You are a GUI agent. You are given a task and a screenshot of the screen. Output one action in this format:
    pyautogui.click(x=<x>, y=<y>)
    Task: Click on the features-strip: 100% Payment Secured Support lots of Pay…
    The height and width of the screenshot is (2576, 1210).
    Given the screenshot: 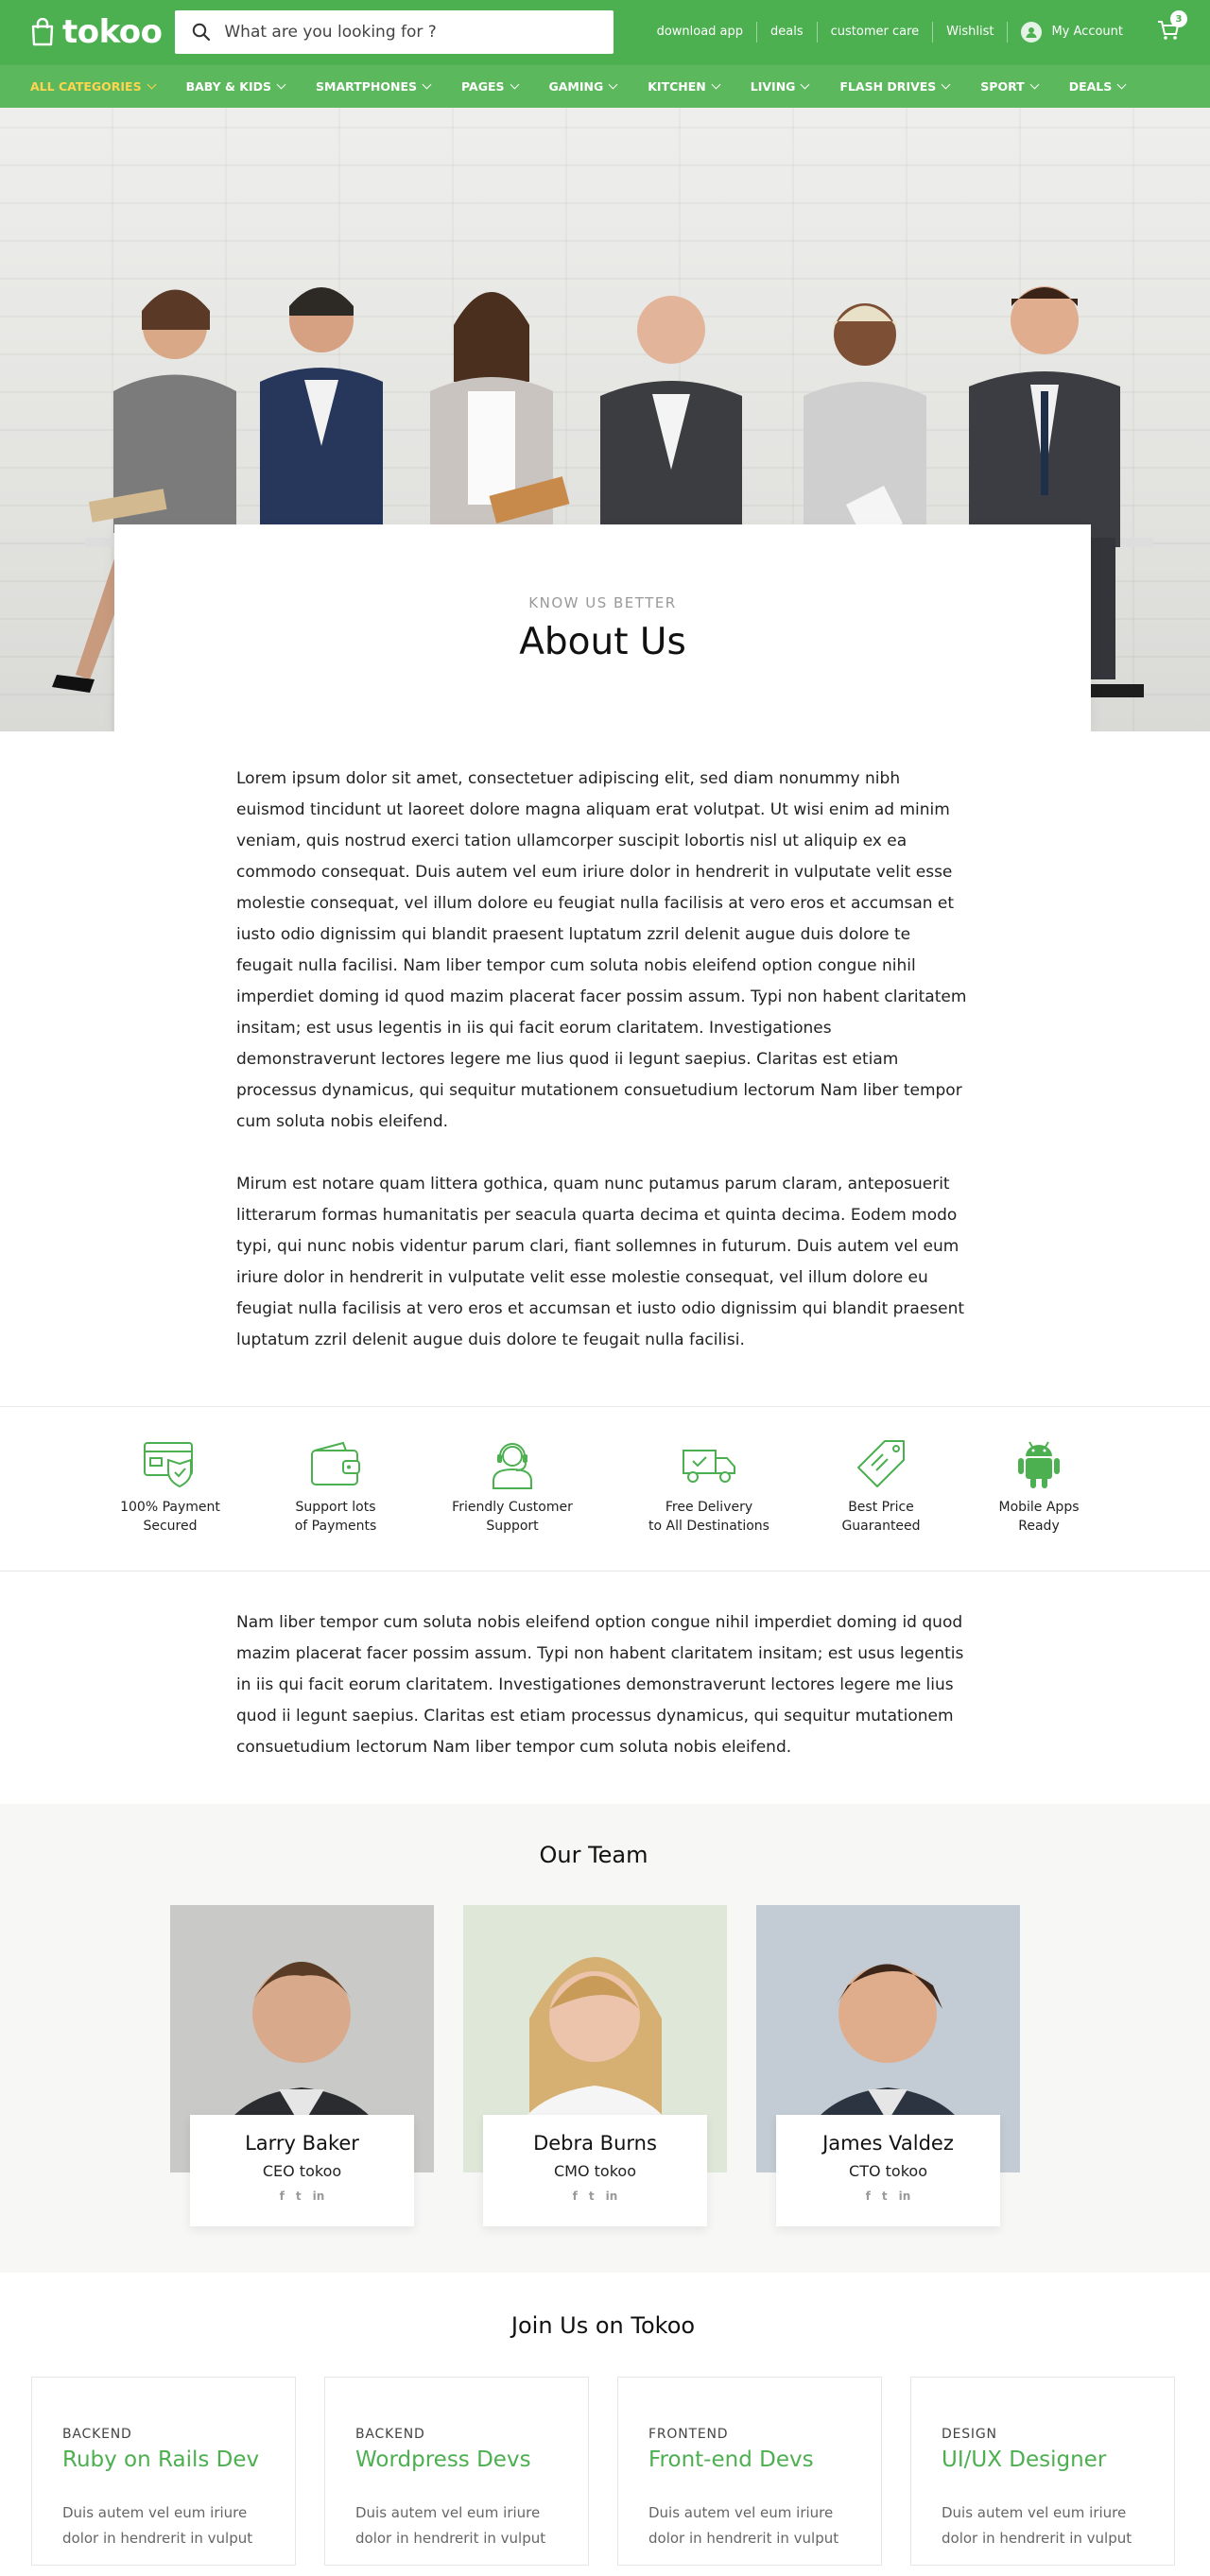 What is the action you would take?
    pyautogui.click(x=605, y=1488)
    